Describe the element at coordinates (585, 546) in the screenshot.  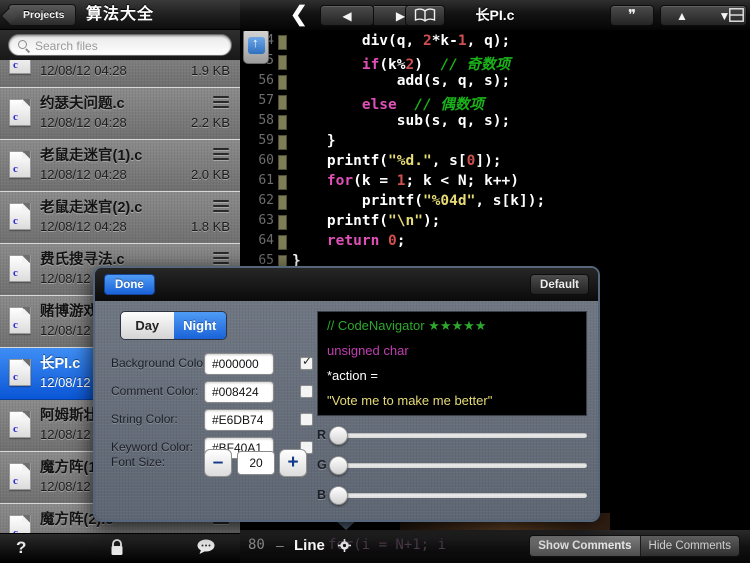
I see `show-comments-button: Show Comments` at that location.